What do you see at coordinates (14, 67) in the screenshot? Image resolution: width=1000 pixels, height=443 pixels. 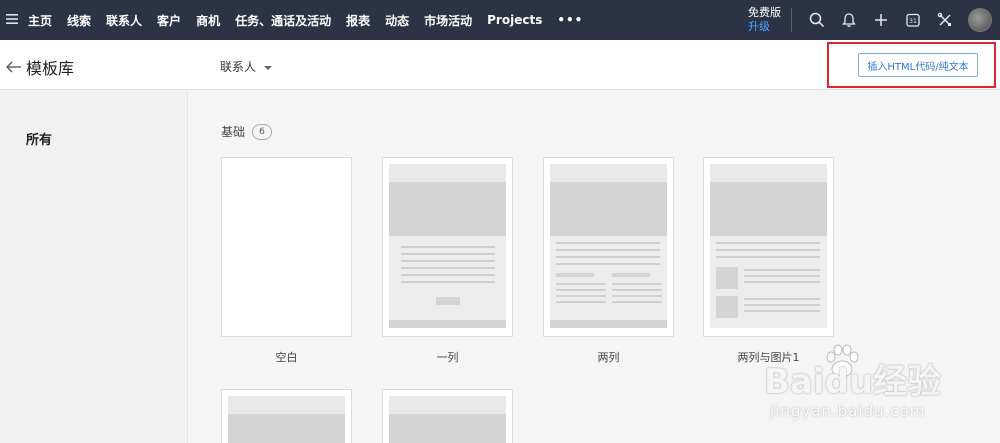 I see `arrow-left-icon` at bounding box center [14, 67].